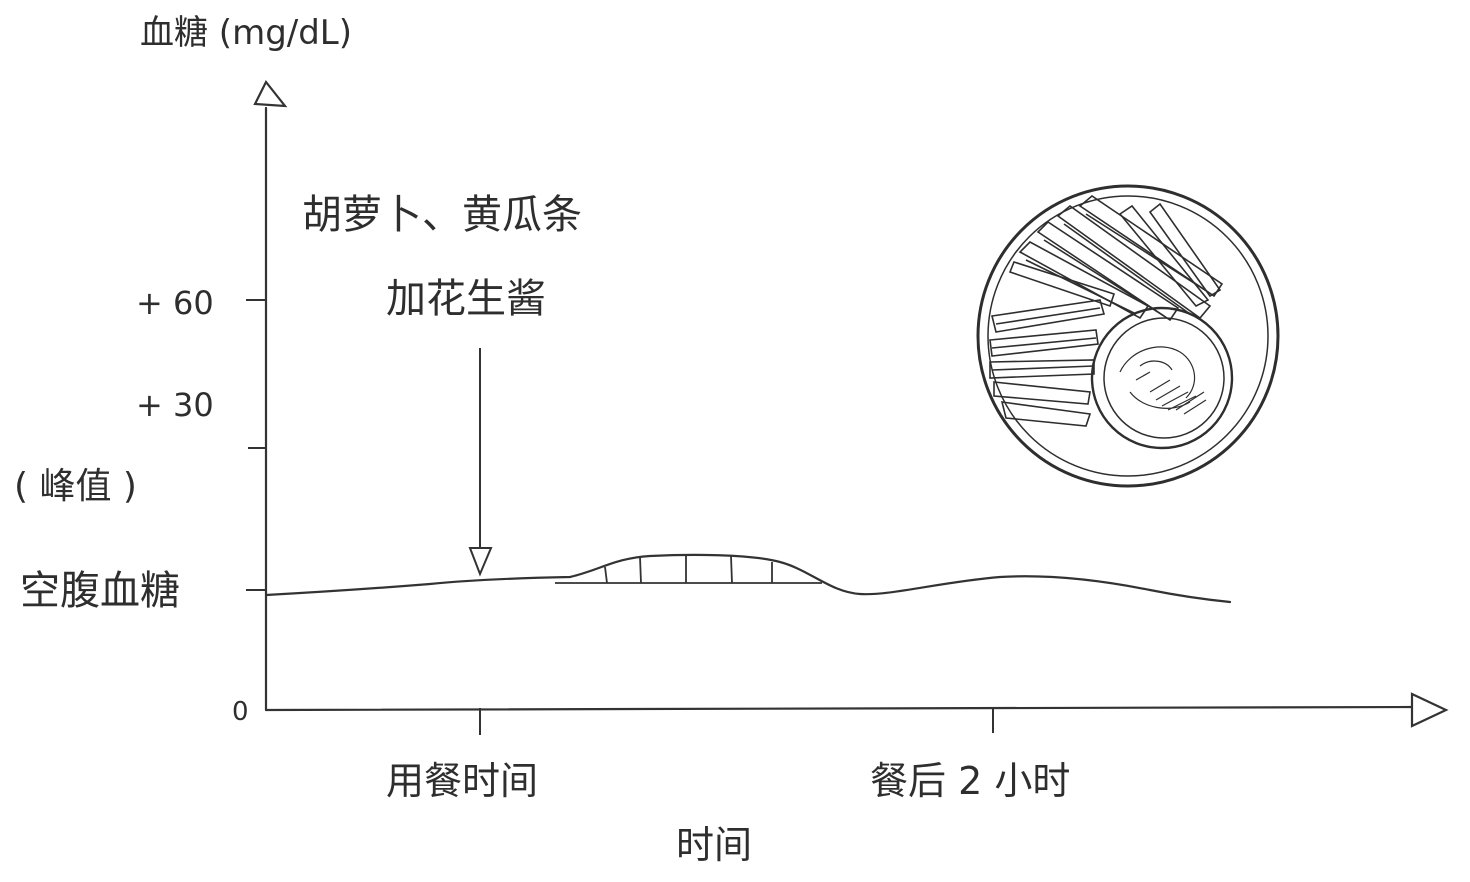 The height and width of the screenshot is (882, 1470). What do you see at coordinates (175, 405) in the screenshot?
I see `y-tick-label-plus30: + 30` at bounding box center [175, 405].